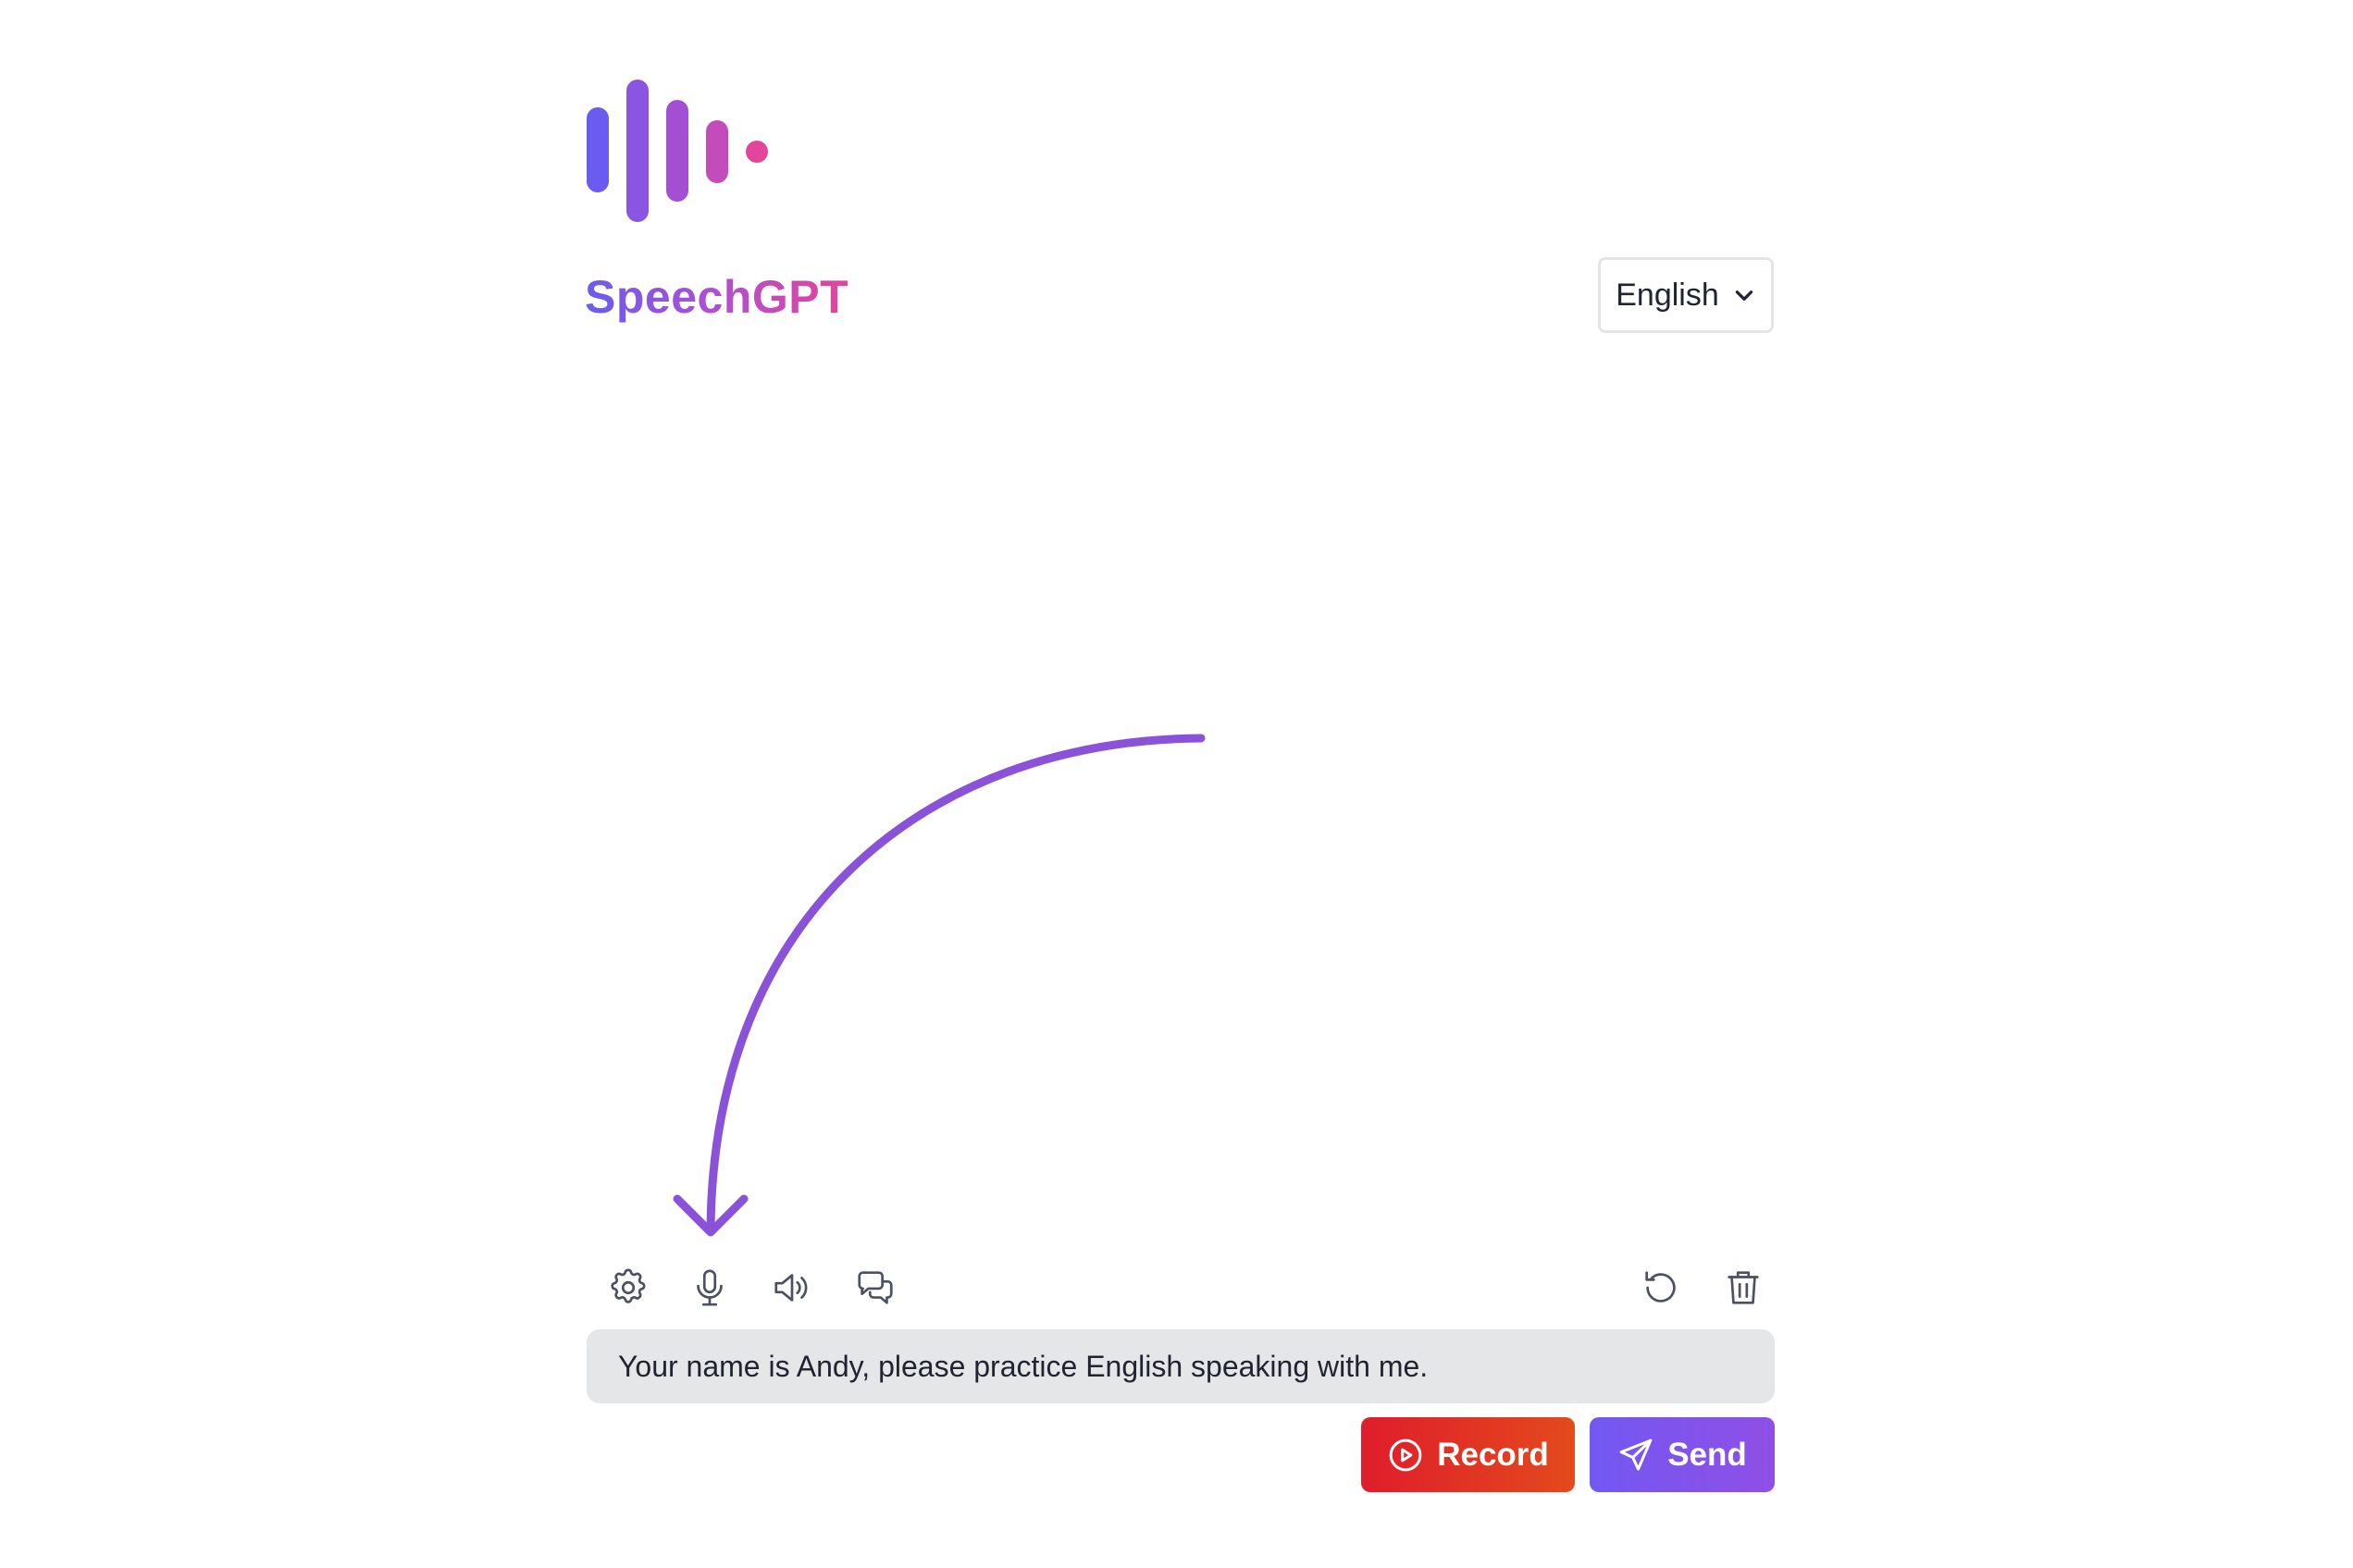 This screenshot has width=2353, height=1568. What do you see at coordinates (677, 151) in the screenshot?
I see `soundwave-logo-icon` at bounding box center [677, 151].